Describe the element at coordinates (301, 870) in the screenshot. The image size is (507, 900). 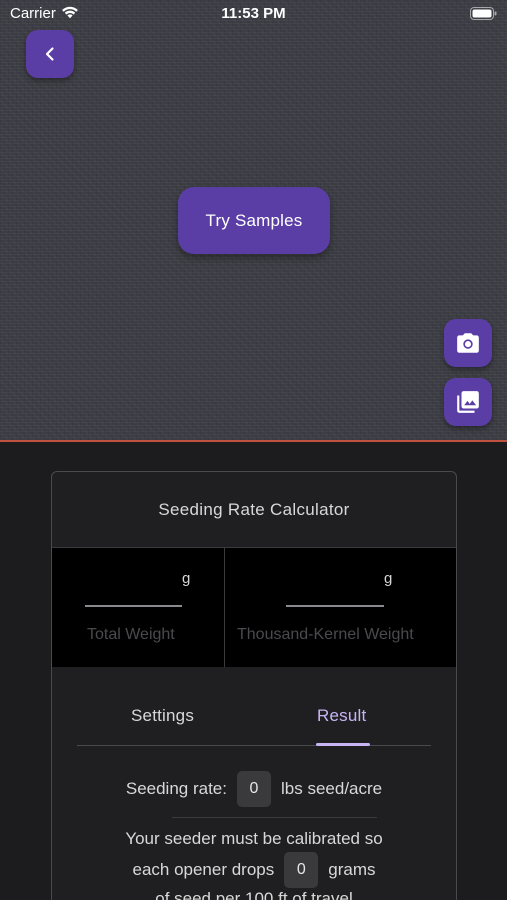
I see `calibration-value: 0` at that location.